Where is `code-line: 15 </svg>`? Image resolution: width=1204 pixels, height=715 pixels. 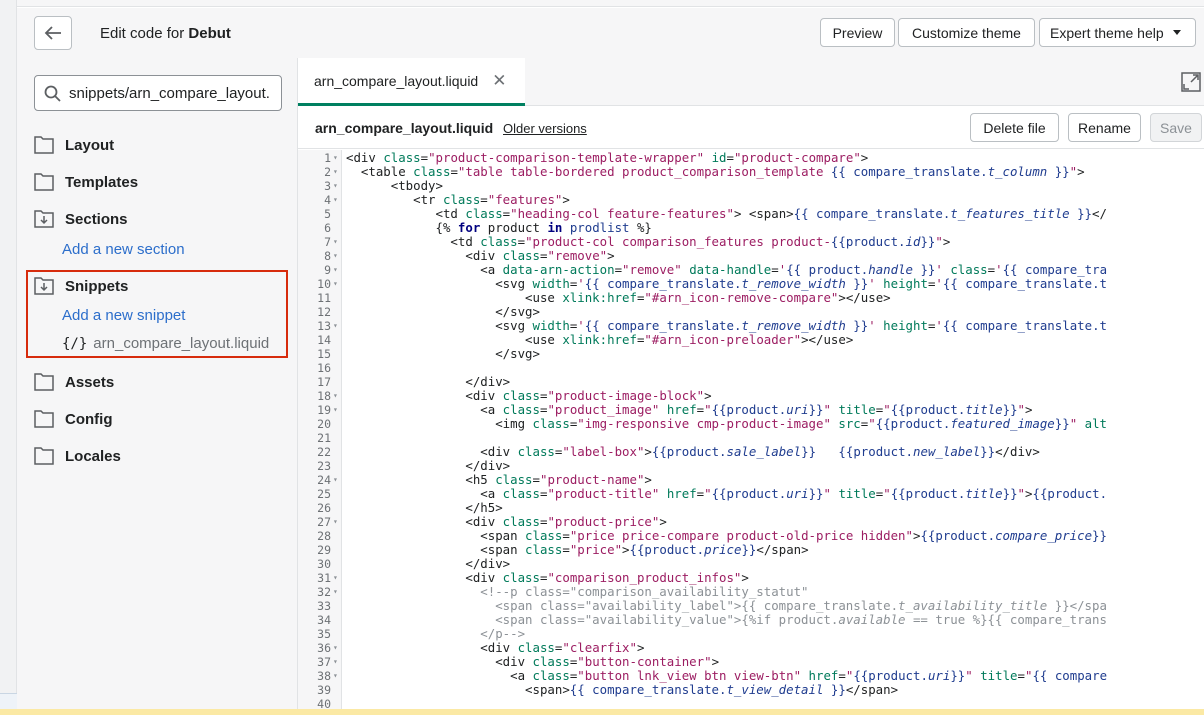
code-line: 15 </svg> is located at coordinates (751, 354).